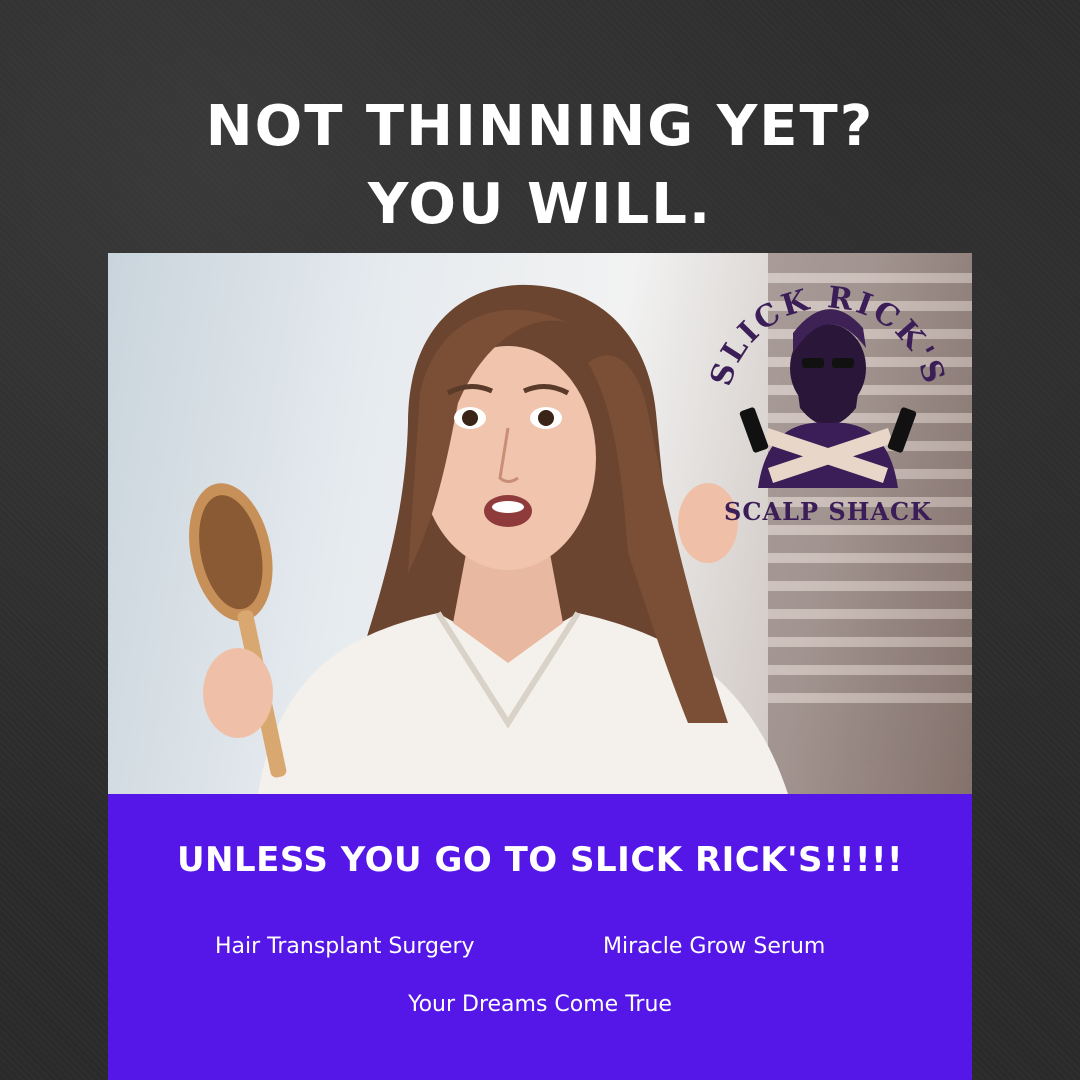 Image resolution: width=1080 pixels, height=1080 pixels. Describe the element at coordinates (540, 1004) in the screenshot. I see `service-dreams: Your Dreams Come True` at that location.